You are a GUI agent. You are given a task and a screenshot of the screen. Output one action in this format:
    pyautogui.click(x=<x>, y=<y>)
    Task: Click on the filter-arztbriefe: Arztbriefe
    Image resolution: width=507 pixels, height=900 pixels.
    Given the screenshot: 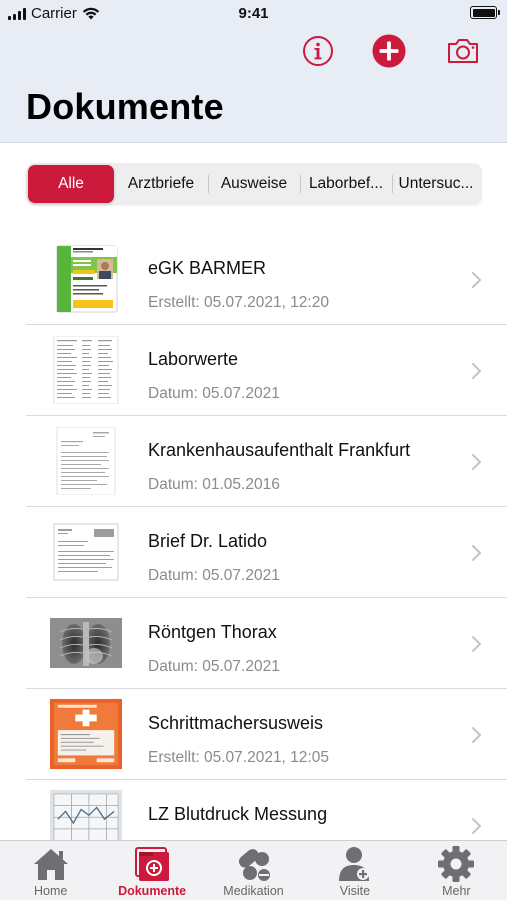 What is the action you would take?
    pyautogui.click(x=161, y=184)
    